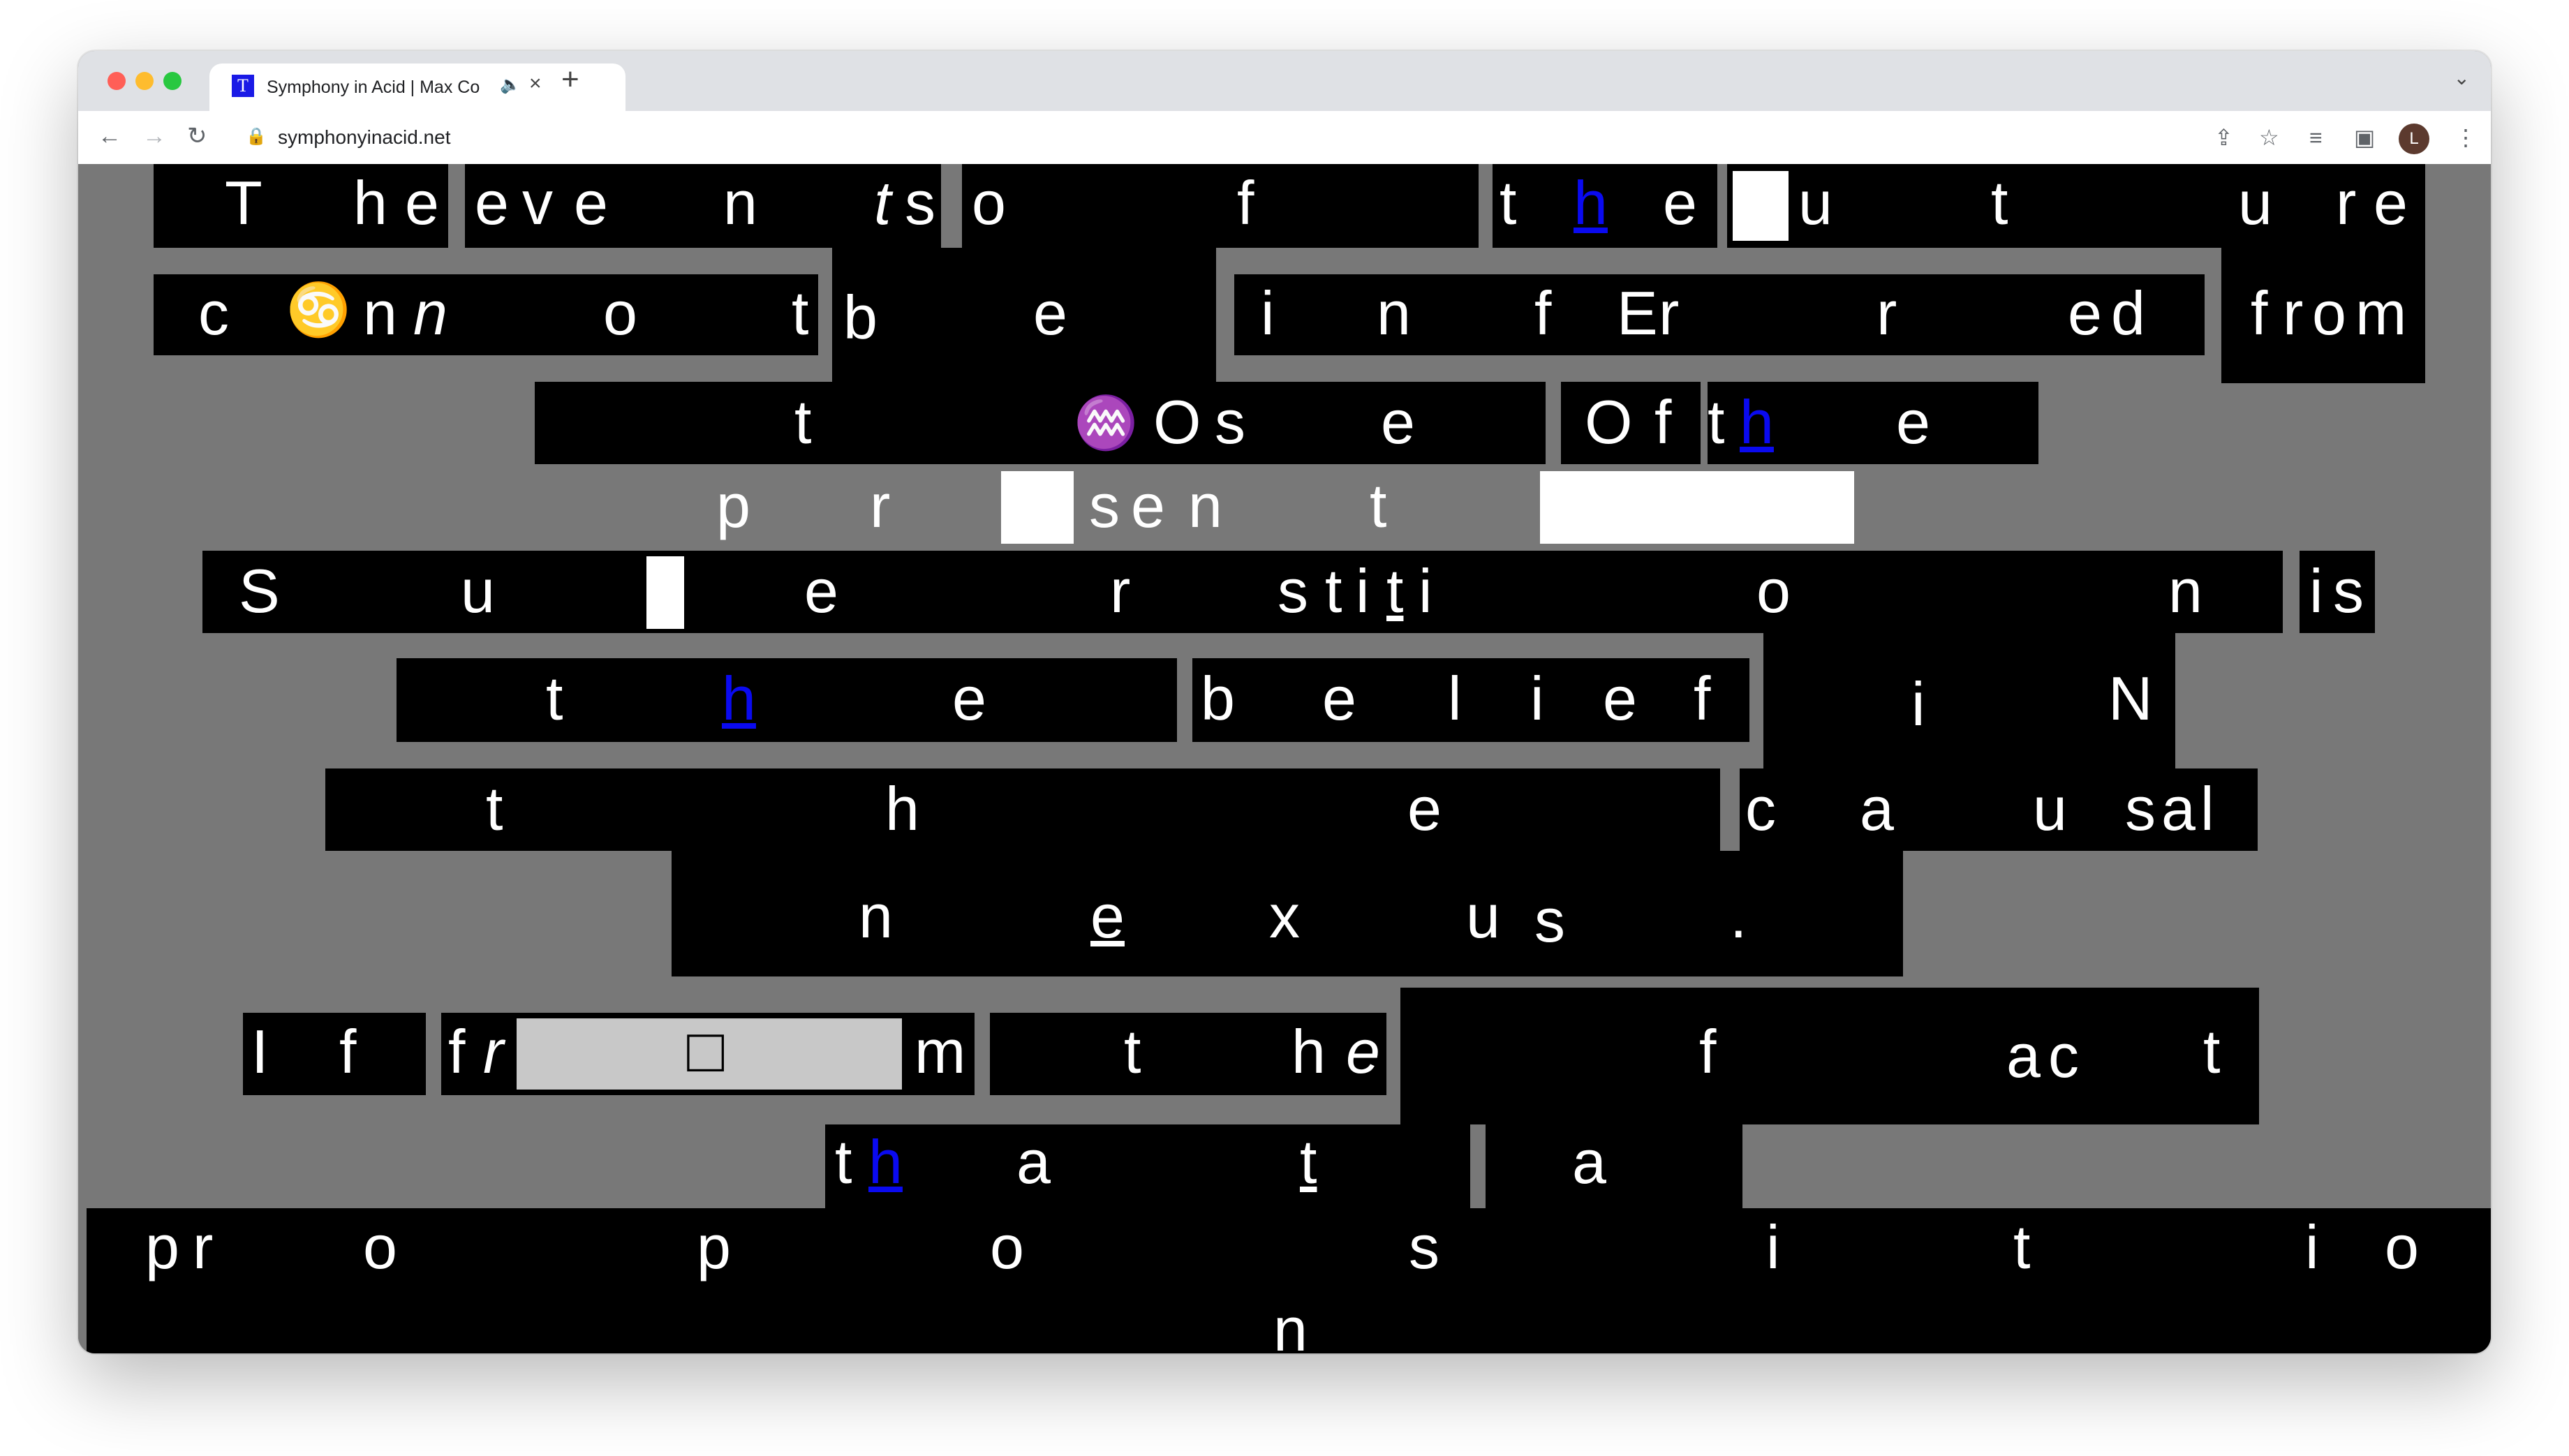 This screenshot has width=2569, height=1456. Describe the element at coordinates (109, 136) in the screenshot. I see `arrow-left-icon: ←` at that location.